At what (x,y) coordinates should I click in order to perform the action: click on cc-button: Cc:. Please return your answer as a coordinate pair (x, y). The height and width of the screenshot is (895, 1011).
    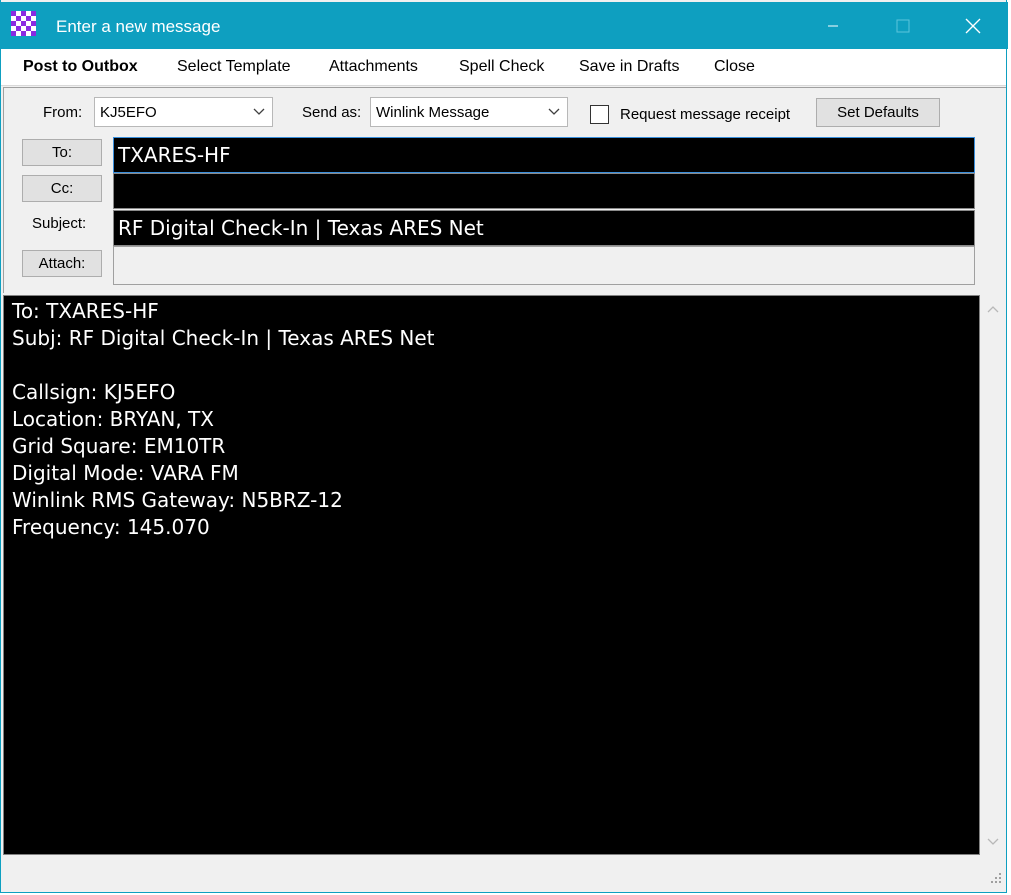
    Looking at the image, I should click on (62, 188).